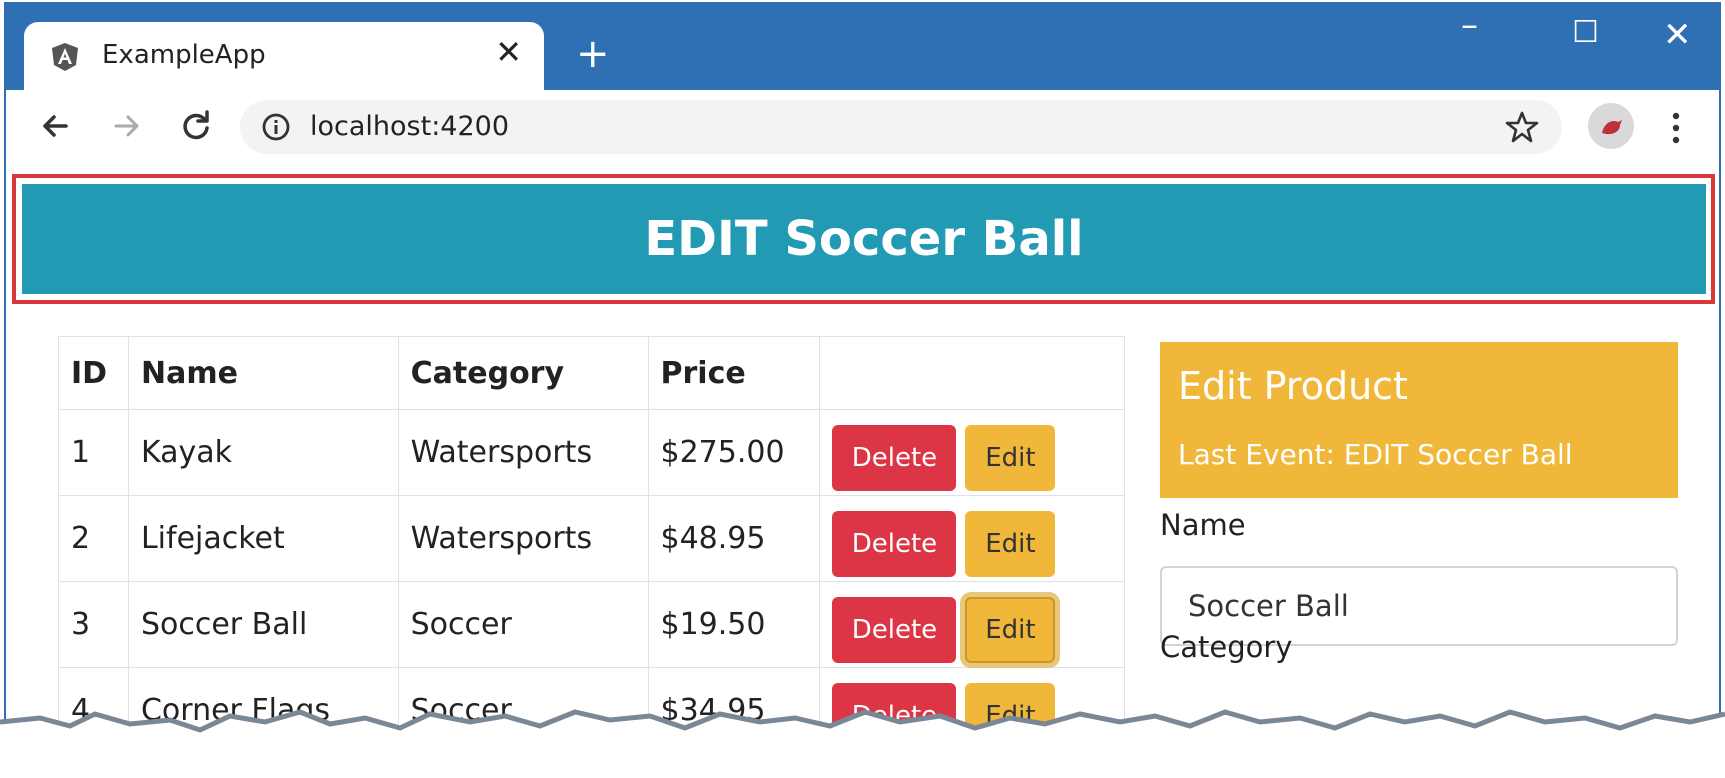 The height and width of the screenshot is (778, 1725). Describe the element at coordinates (1676, 128) in the screenshot. I see `kebab-menu-icon` at that location.